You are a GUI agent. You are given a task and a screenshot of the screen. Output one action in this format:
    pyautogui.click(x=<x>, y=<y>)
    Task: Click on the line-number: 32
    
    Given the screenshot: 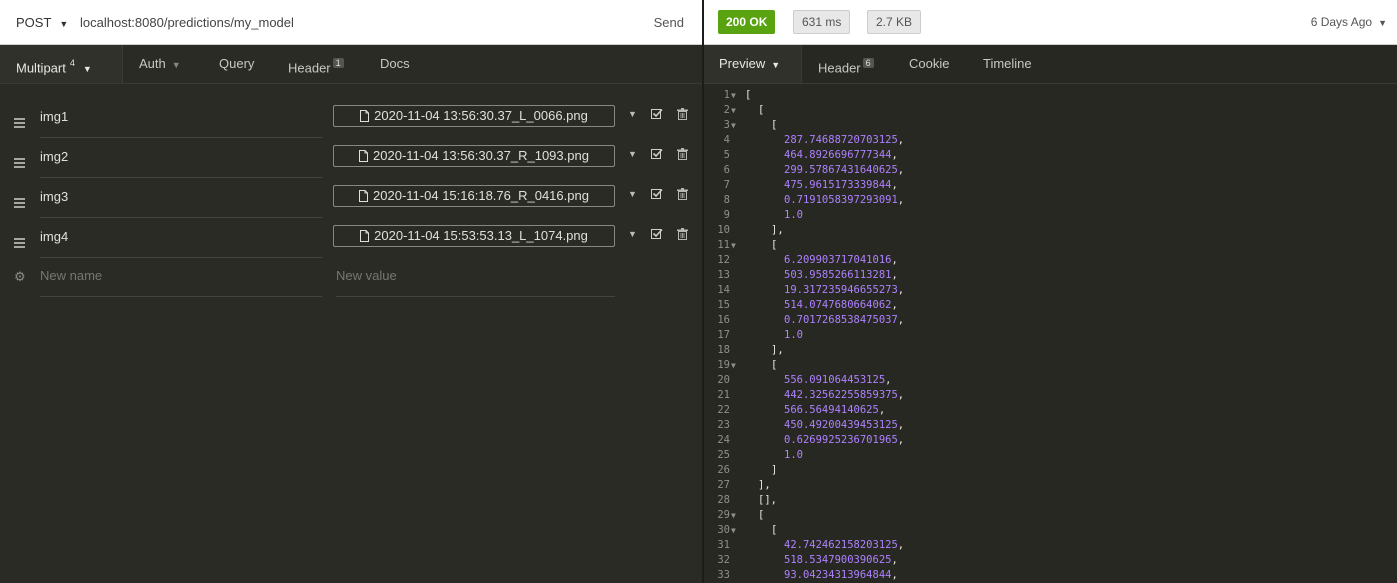 What is the action you would take?
    pyautogui.click(x=723, y=560)
    